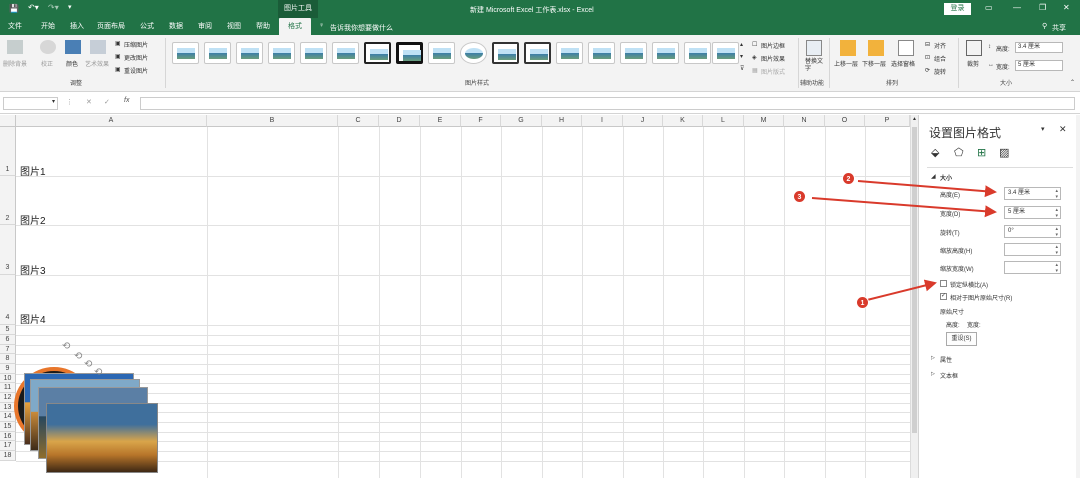  I want to click on badge-2: 2, so click(848, 178).